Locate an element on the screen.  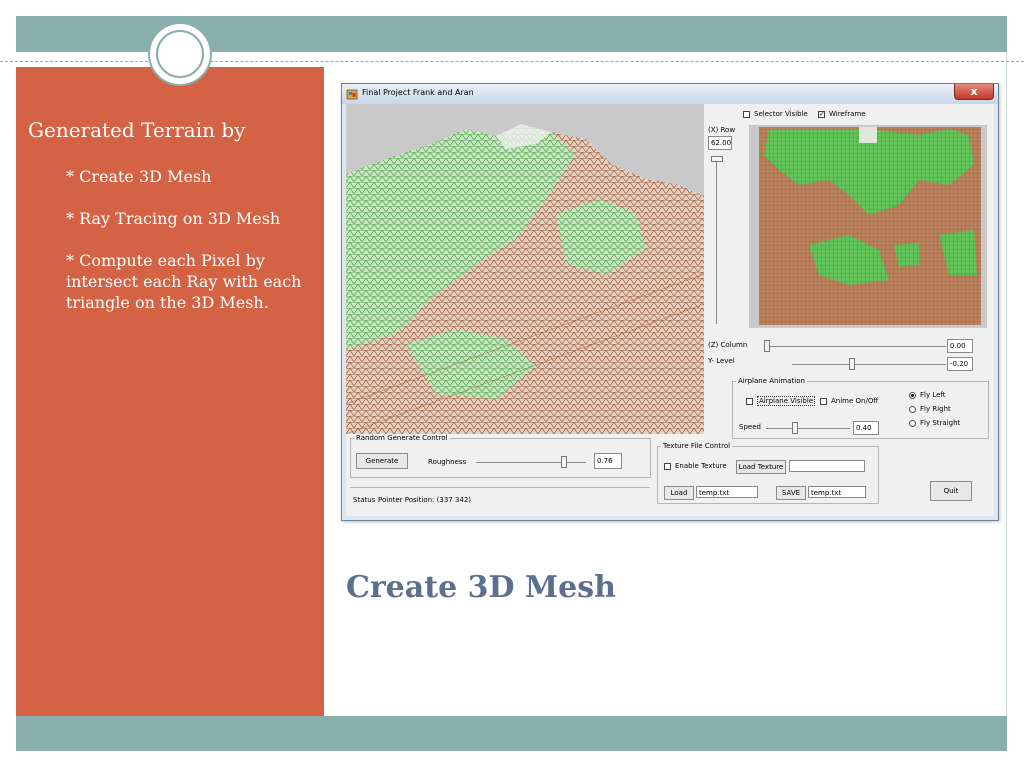
selector-visible-label: Selector Visible is located at coordinates (781, 114).